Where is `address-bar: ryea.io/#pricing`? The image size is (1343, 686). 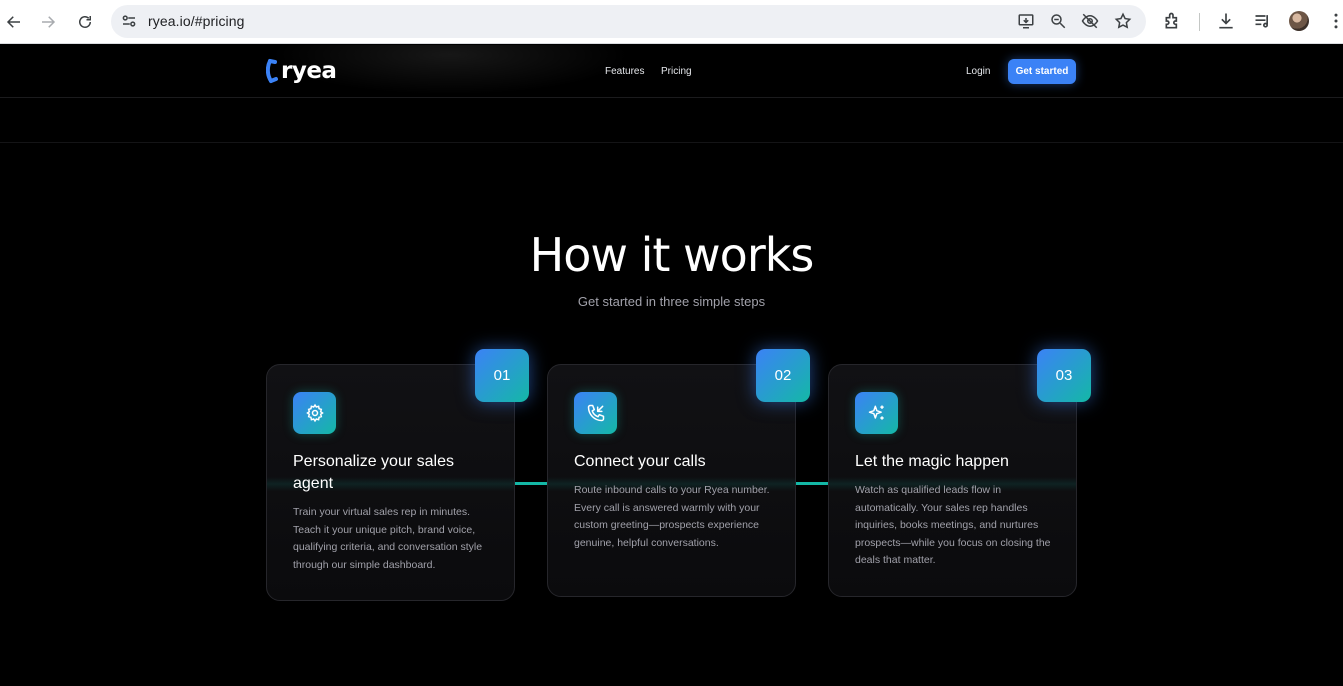 address-bar: ryea.io/#pricing is located at coordinates (628, 21).